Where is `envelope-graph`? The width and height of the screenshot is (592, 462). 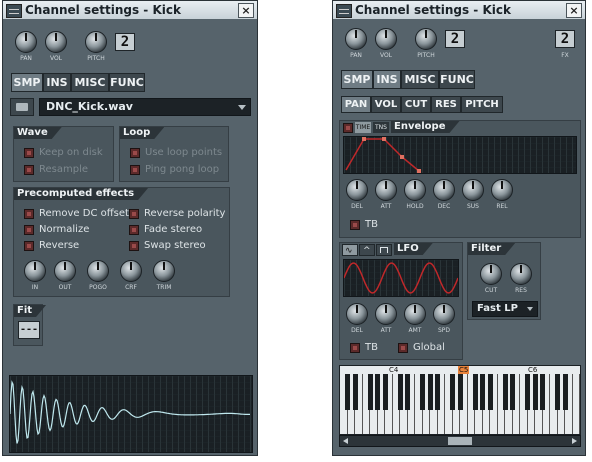
envelope-graph is located at coordinates (460, 155).